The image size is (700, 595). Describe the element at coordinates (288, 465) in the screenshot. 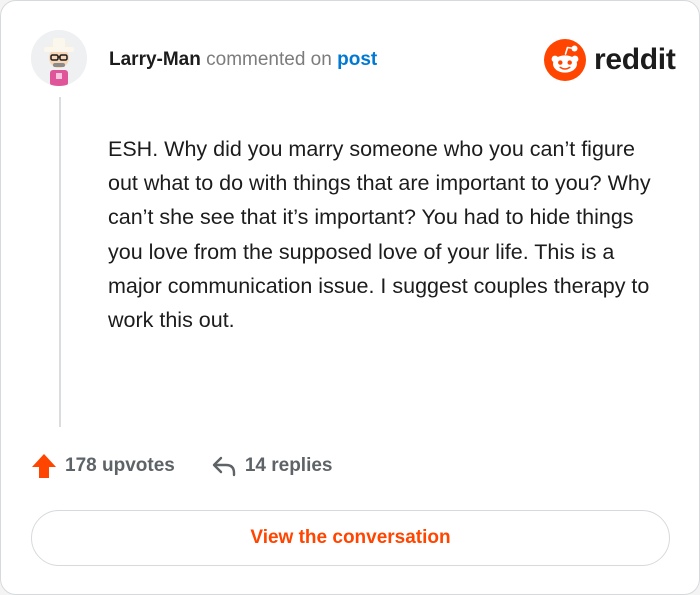

I see `replies-count: 14 replies` at that location.